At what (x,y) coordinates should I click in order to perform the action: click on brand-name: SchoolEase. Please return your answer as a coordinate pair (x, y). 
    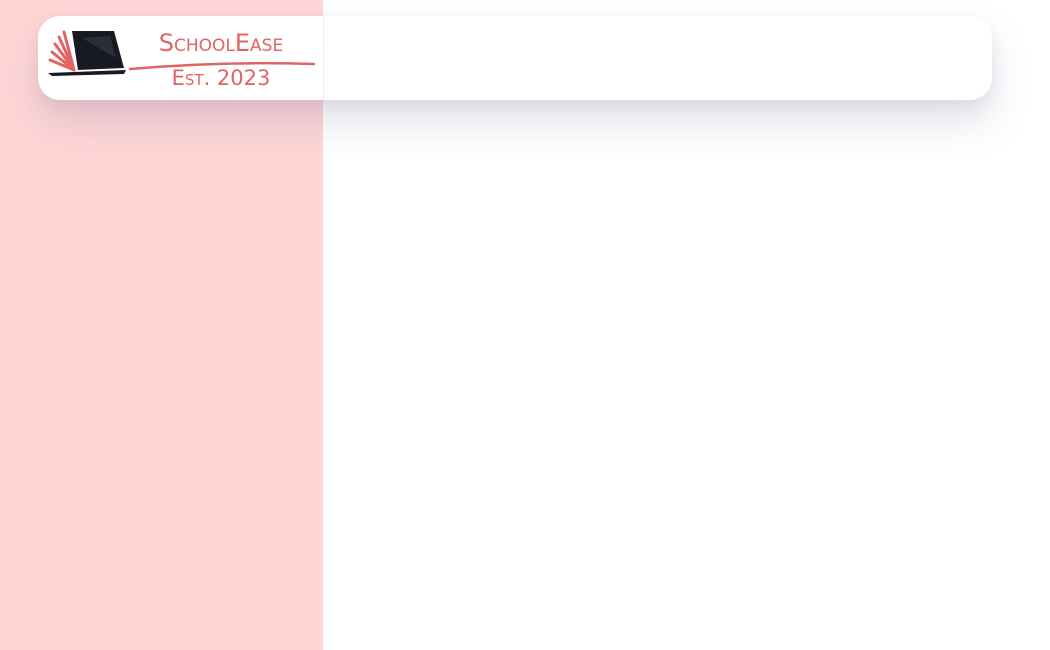
    Looking at the image, I should click on (221, 43).